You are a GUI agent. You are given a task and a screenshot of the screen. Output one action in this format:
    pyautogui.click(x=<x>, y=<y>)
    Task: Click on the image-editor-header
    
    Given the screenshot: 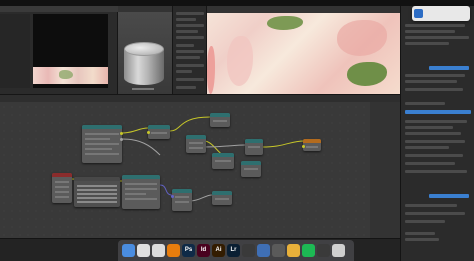 What is the action you would take?
    pyautogui.click(x=59, y=9)
    